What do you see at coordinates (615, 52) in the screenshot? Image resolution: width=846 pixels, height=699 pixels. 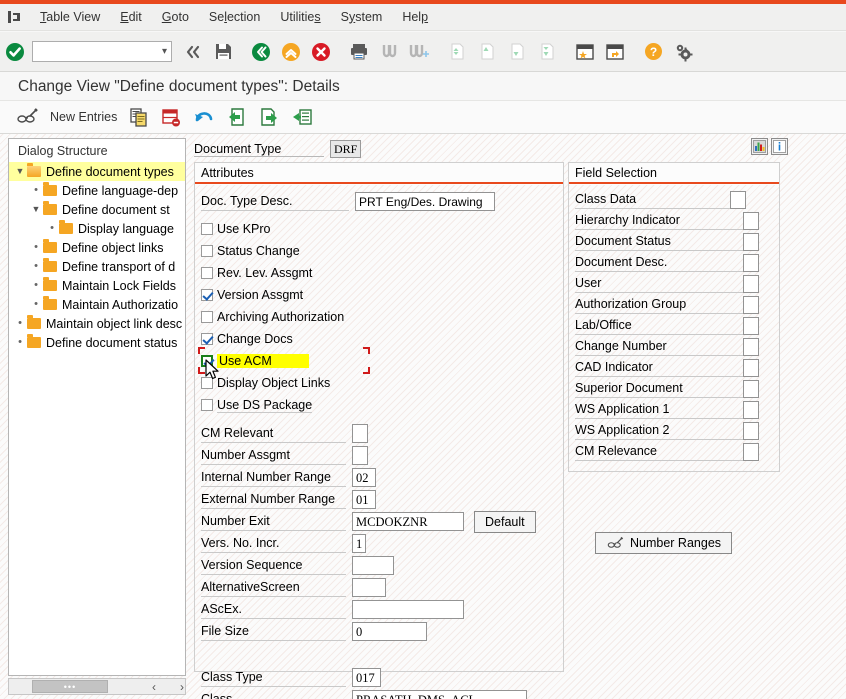 I see `customize-local-layout-button` at bounding box center [615, 52].